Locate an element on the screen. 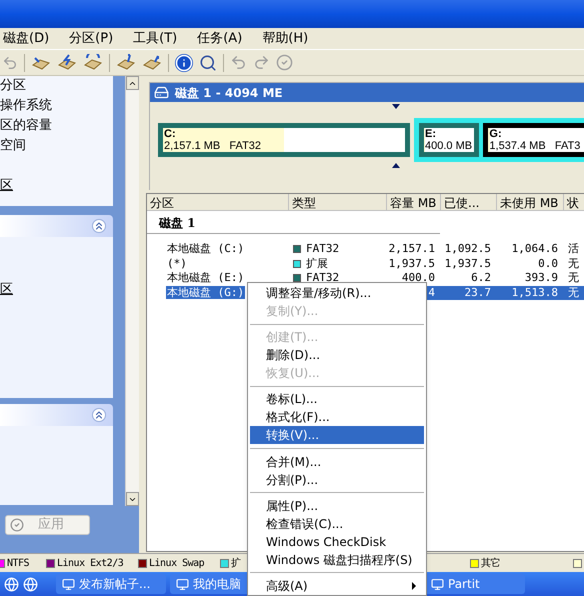  legend-label: 其它 is located at coordinates (490, 563).